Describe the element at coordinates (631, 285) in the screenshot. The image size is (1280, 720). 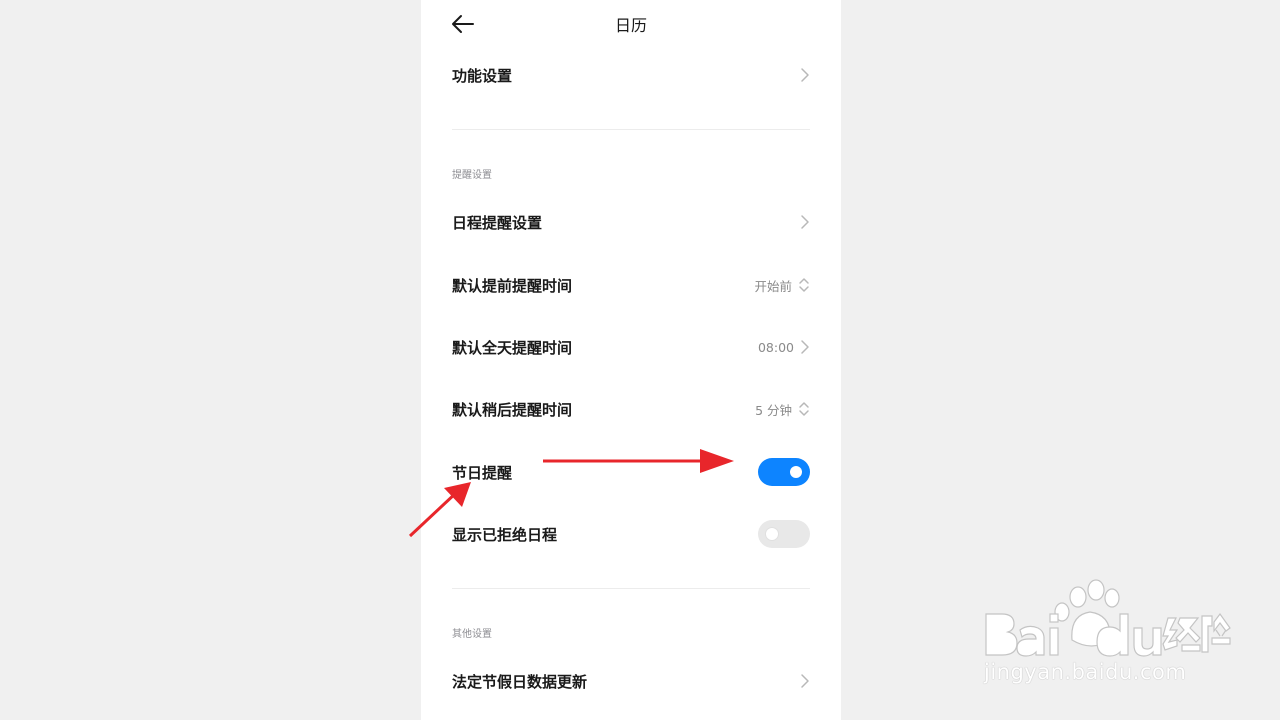
I see `default-advance-reminder-row: 默认提前提醒时间 开始前` at that location.